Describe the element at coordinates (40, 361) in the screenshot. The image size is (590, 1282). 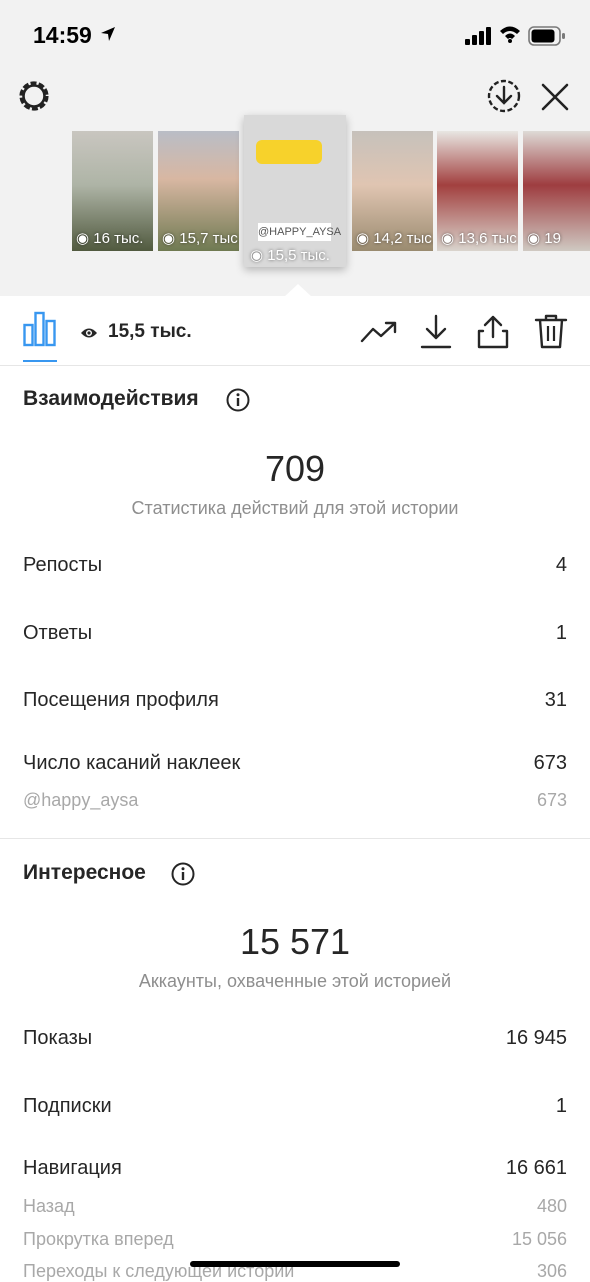
I see `active-tab-indicator` at that location.